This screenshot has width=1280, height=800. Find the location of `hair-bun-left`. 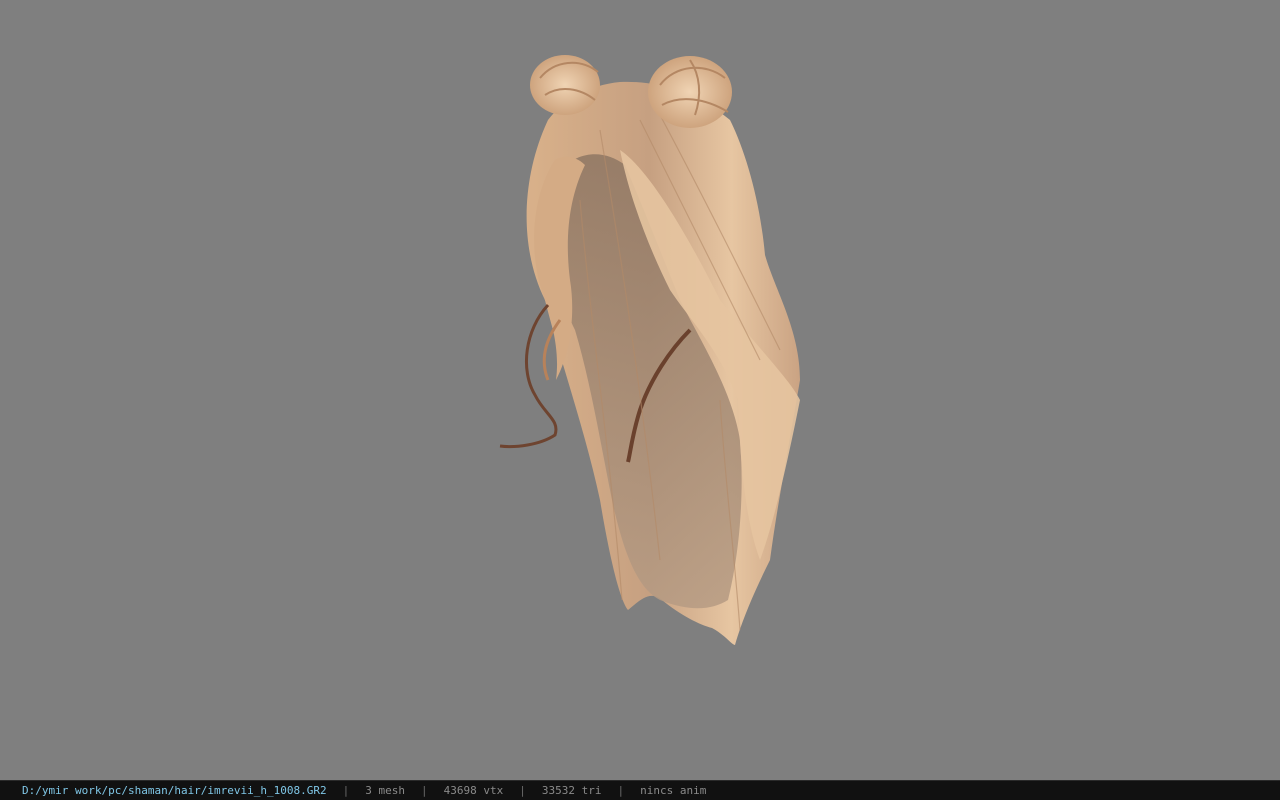

hair-bun-left is located at coordinates (565, 85).